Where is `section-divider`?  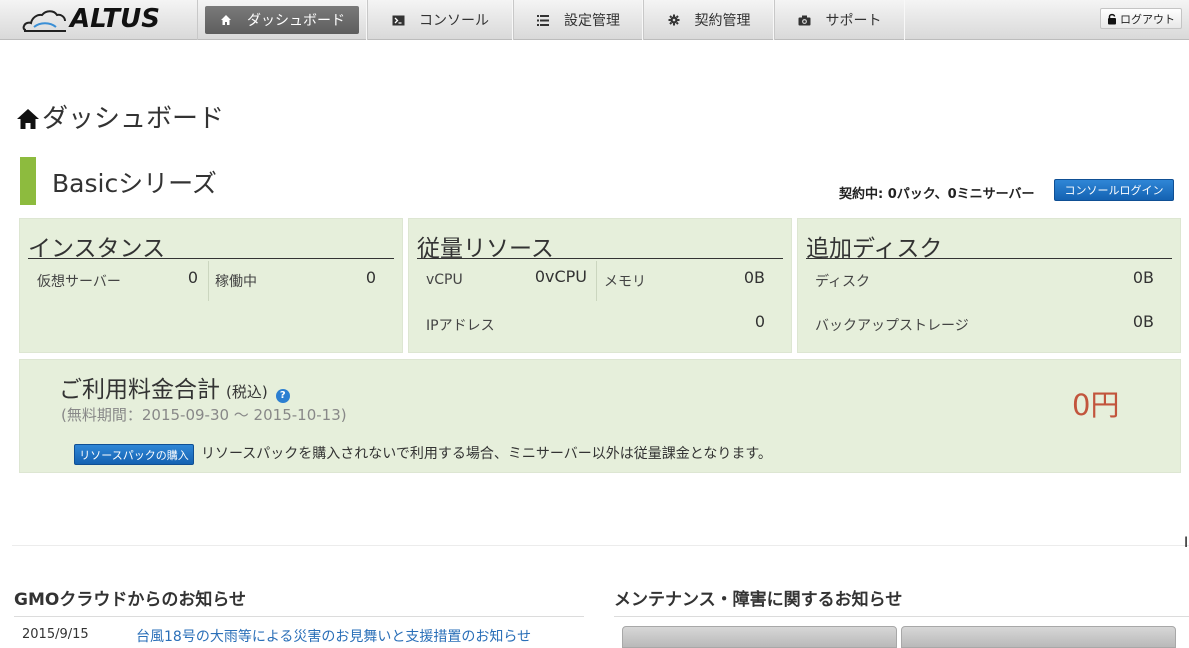
section-divider is located at coordinates (600, 545).